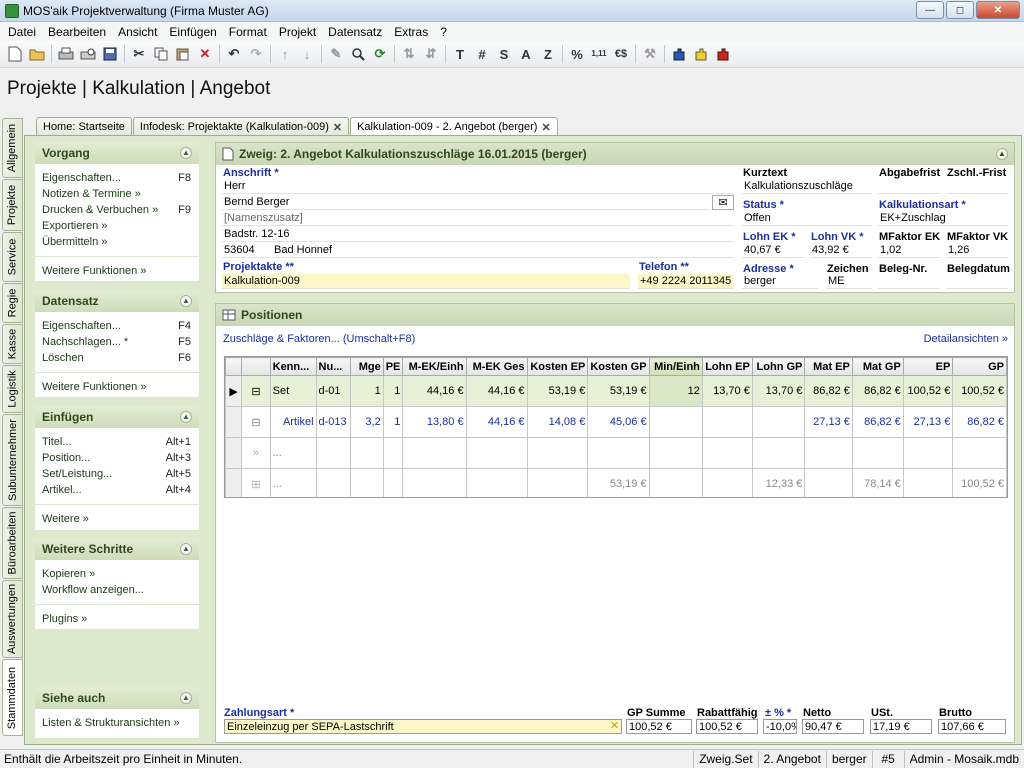 The width and height of the screenshot is (1024, 768). I want to click on col-ep: EP, so click(928, 366).